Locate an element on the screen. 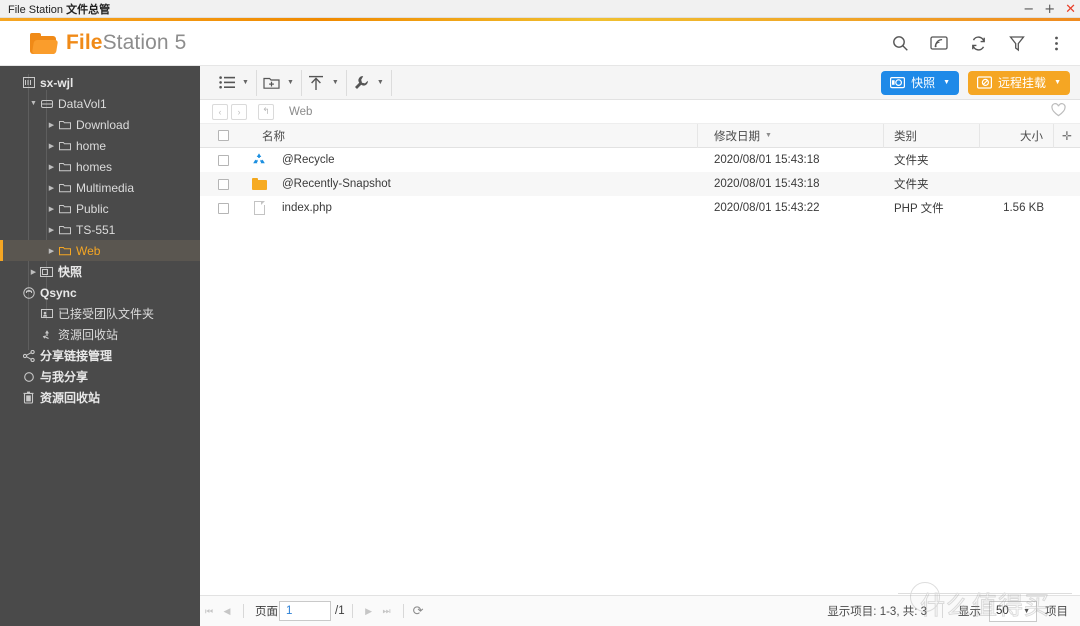 Image resolution: width=1080 pixels, height=626 pixels. sidebar-item-label: DataVol1 is located at coordinates (82, 103).